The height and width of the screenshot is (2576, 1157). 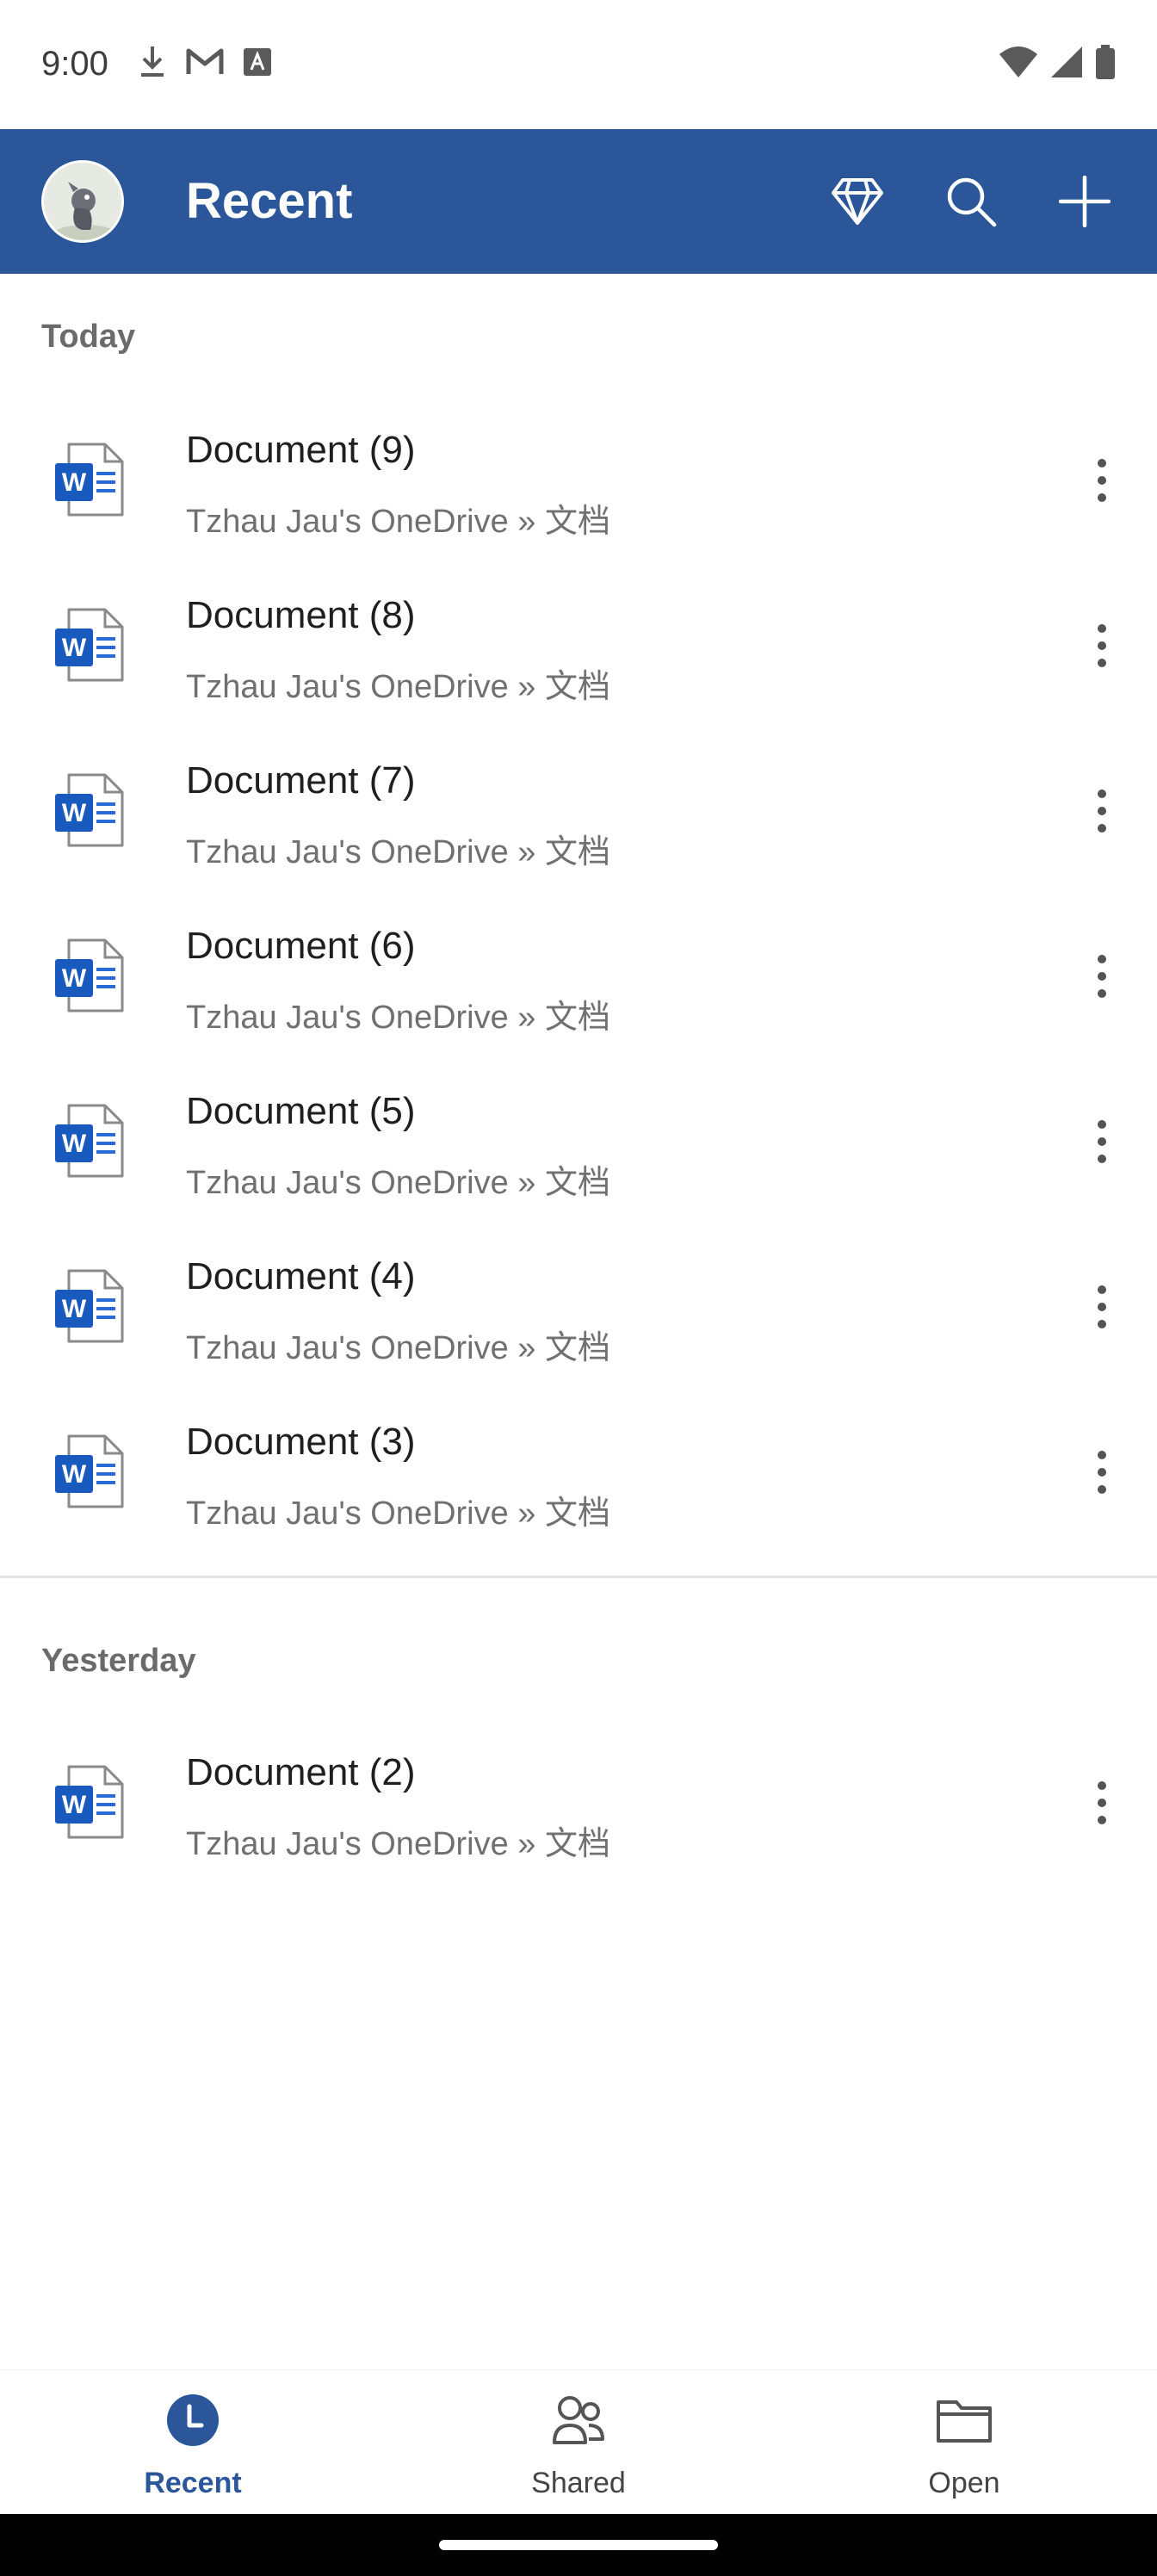 What do you see at coordinates (301, 450) in the screenshot?
I see `document-title: Document (9)` at bounding box center [301, 450].